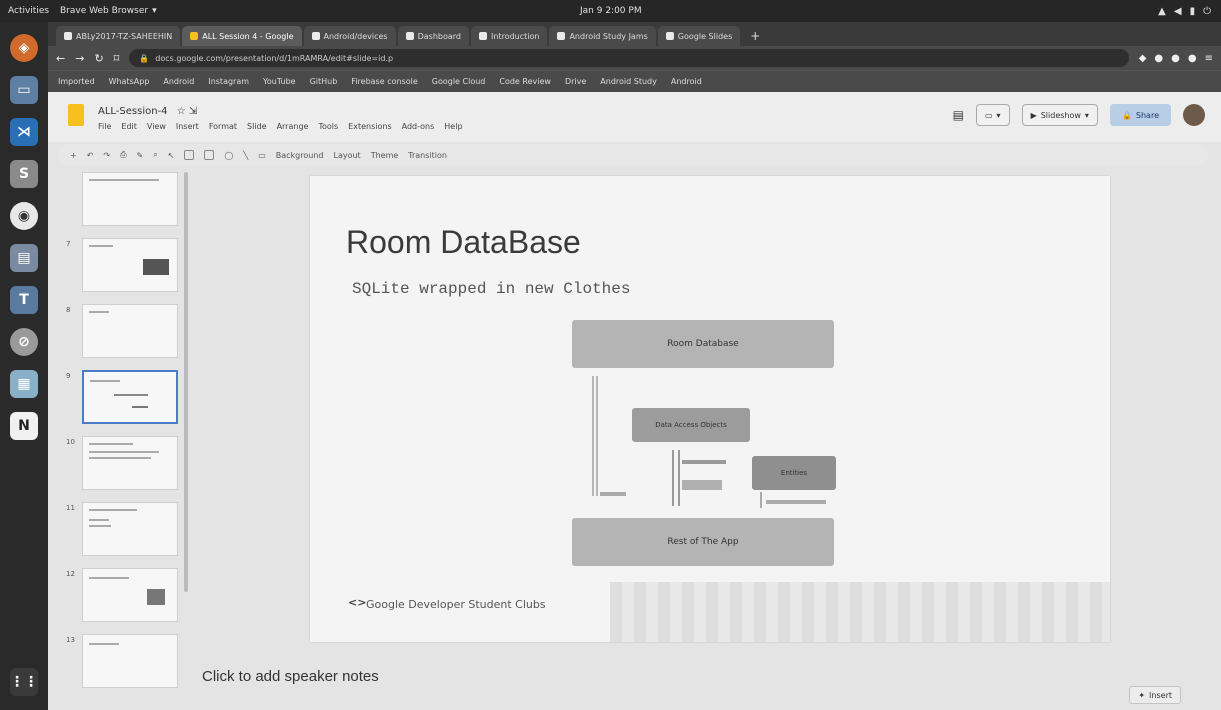  What do you see at coordinates (433, 36) in the screenshot?
I see `browser-tab: Dashboard` at bounding box center [433, 36].